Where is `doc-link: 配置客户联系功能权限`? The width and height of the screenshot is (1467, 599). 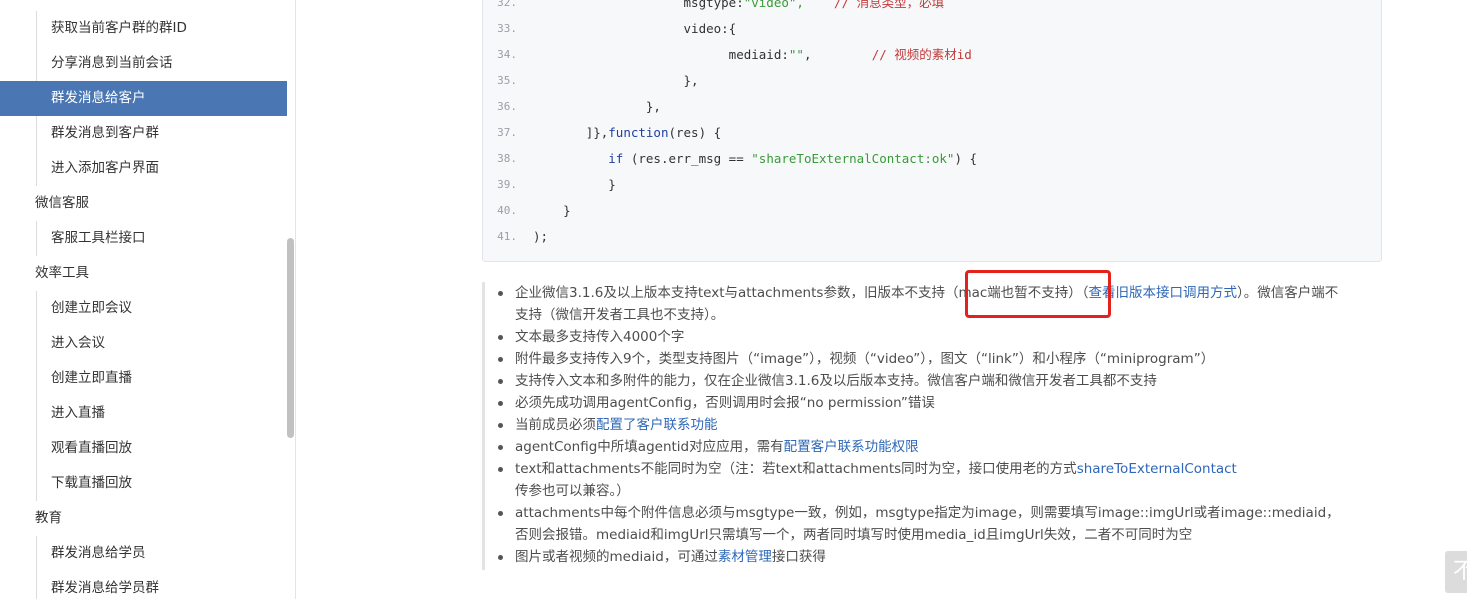
doc-link: 配置客户联系功能权限 is located at coordinates (851, 447).